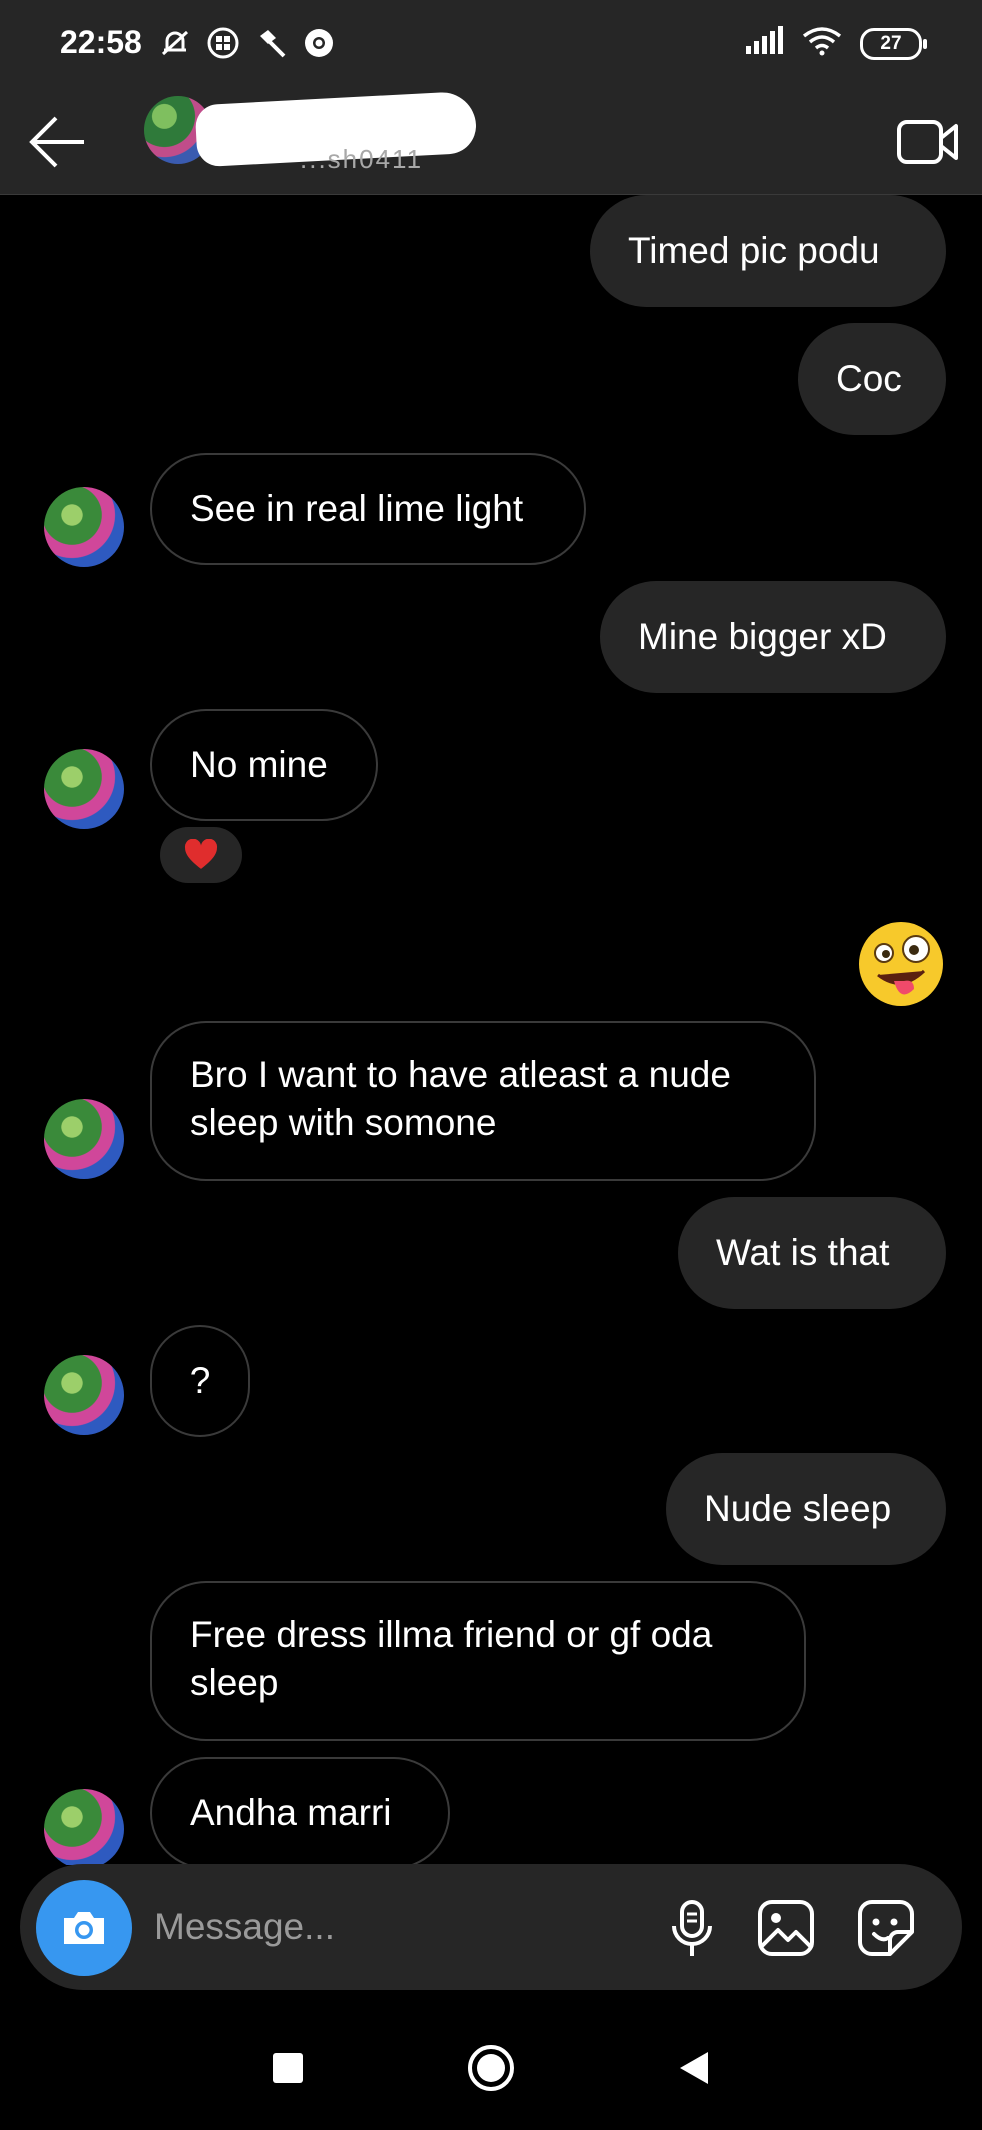  I want to click on gallery-button, so click(786, 1928).